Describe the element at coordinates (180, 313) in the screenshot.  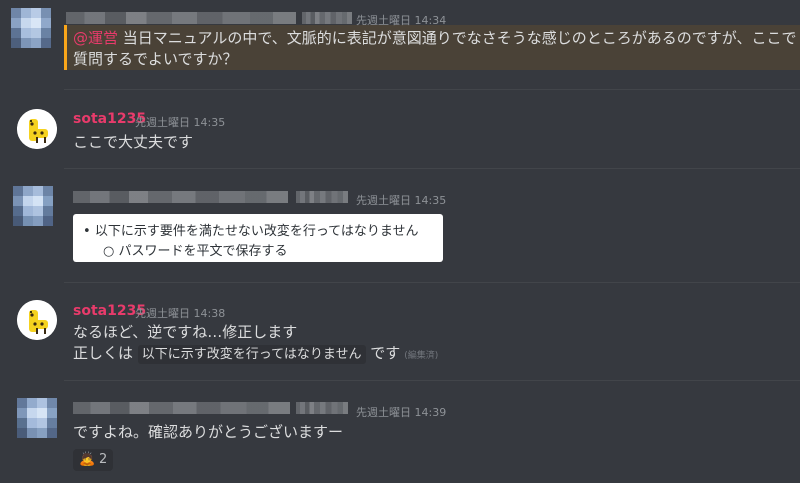
I see `timestamp: 先週土曜日 14:38` at that location.